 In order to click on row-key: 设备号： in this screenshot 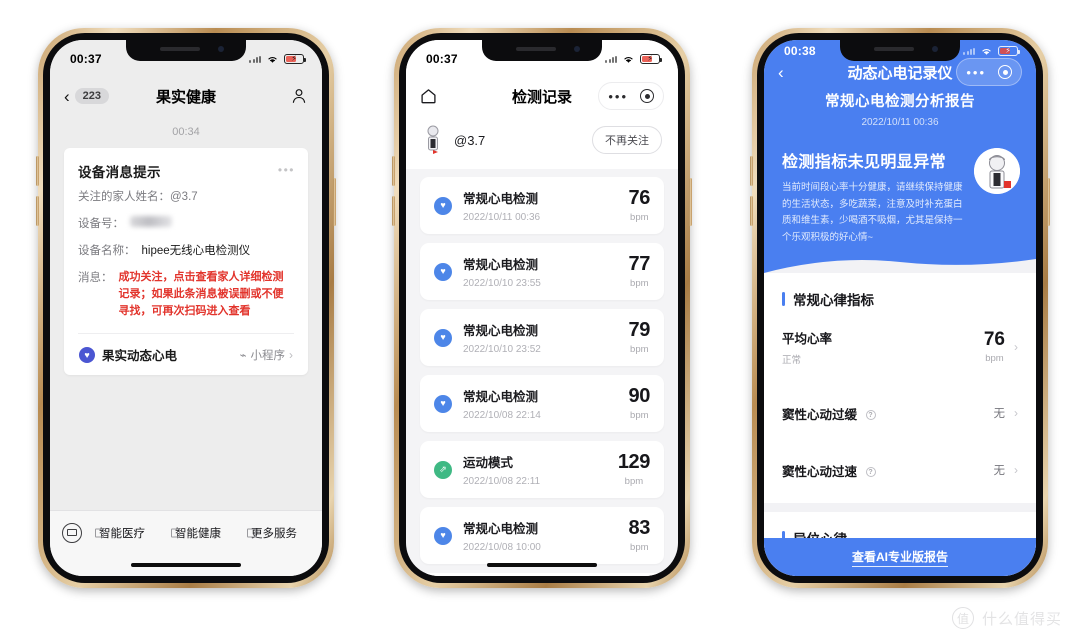, I will do `click(101, 224)`.